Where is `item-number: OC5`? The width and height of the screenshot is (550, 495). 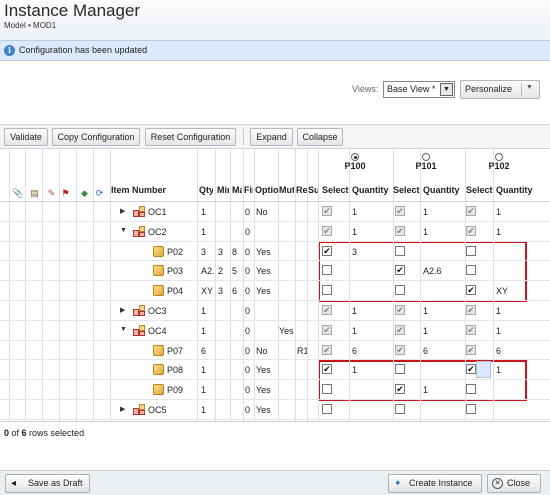 item-number: OC5 is located at coordinates (157, 410).